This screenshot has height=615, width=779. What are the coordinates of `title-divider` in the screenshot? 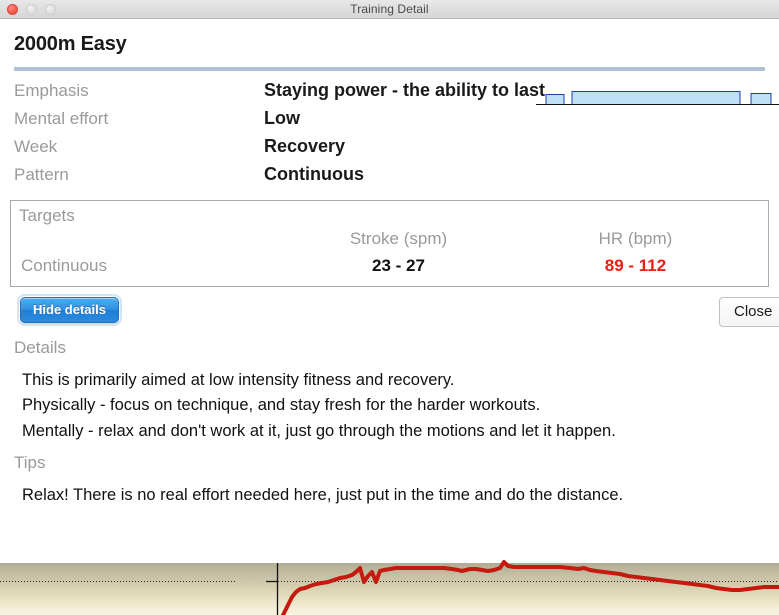 It's located at (389, 69).